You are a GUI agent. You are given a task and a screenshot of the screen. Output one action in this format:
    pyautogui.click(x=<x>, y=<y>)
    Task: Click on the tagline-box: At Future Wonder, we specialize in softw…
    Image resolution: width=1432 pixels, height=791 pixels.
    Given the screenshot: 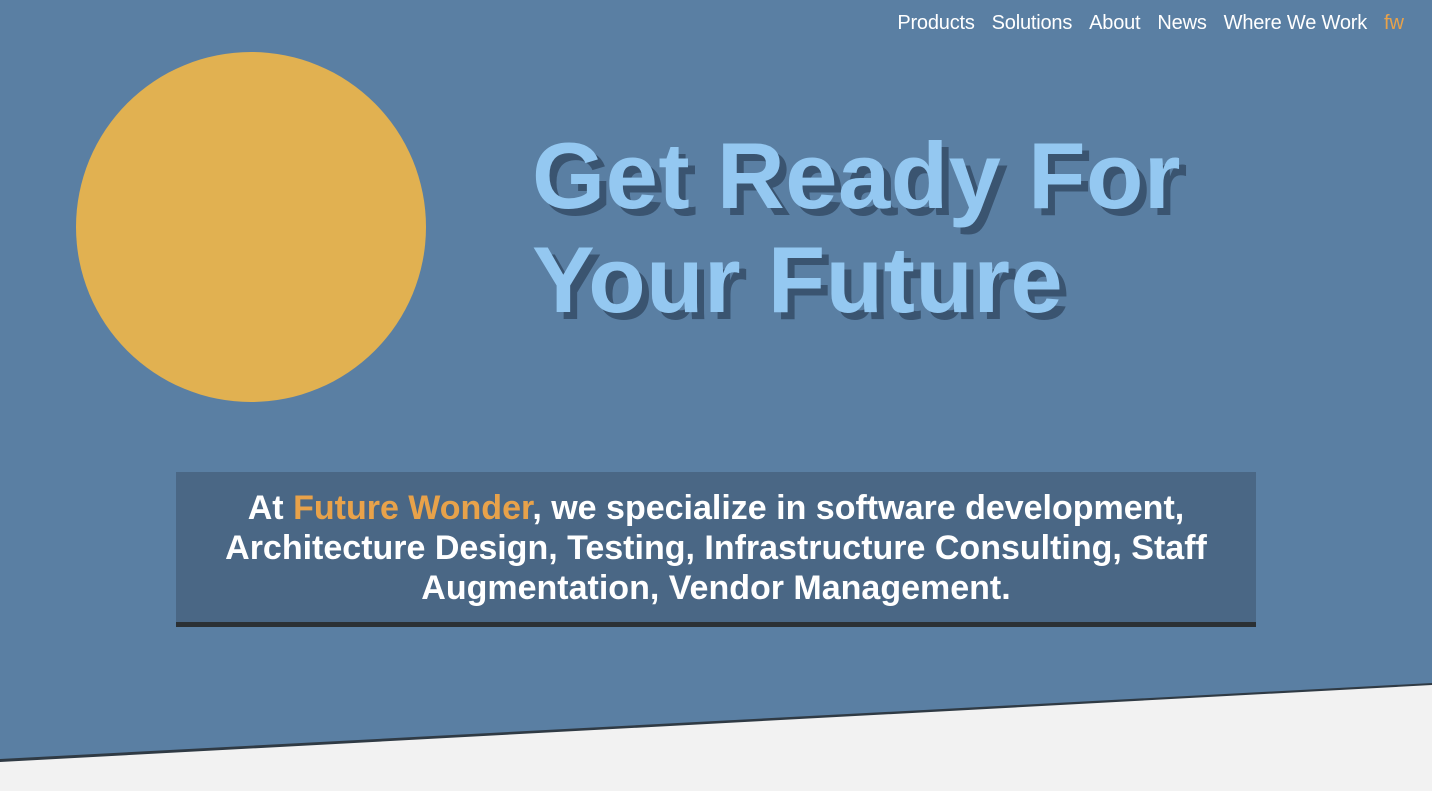 What is the action you would take?
    pyautogui.click(x=716, y=549)
    